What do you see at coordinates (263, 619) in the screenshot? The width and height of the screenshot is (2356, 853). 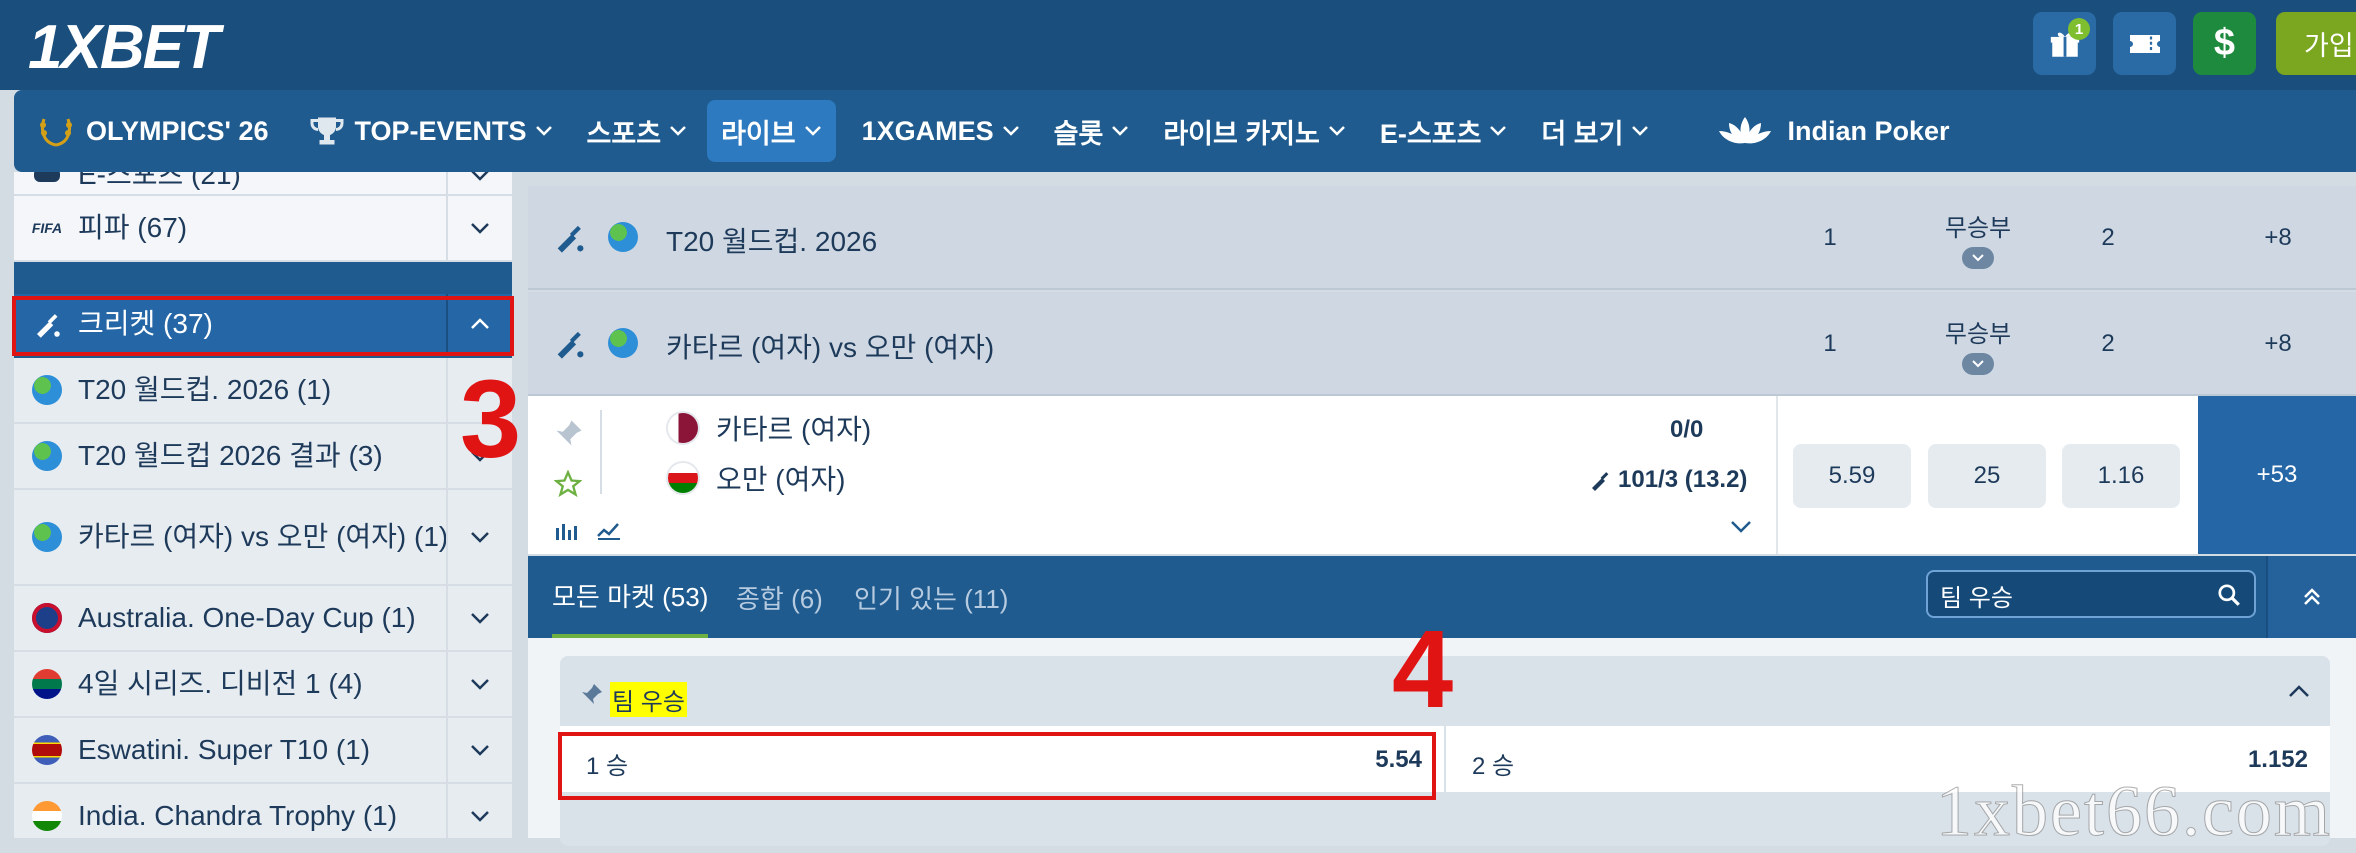 I see `sidebar-item-australia: Australia. One-Day Cup (1)` at bounding box center [263, 619].